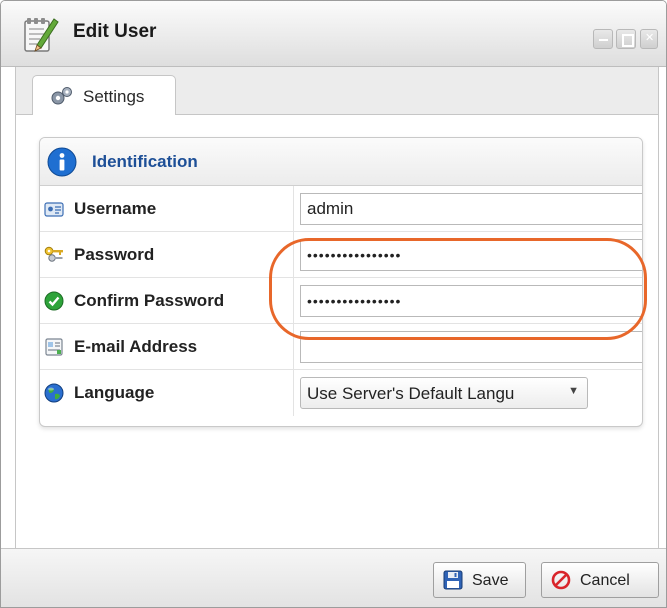  I want to click on password-row: Password, so click(341, 255).